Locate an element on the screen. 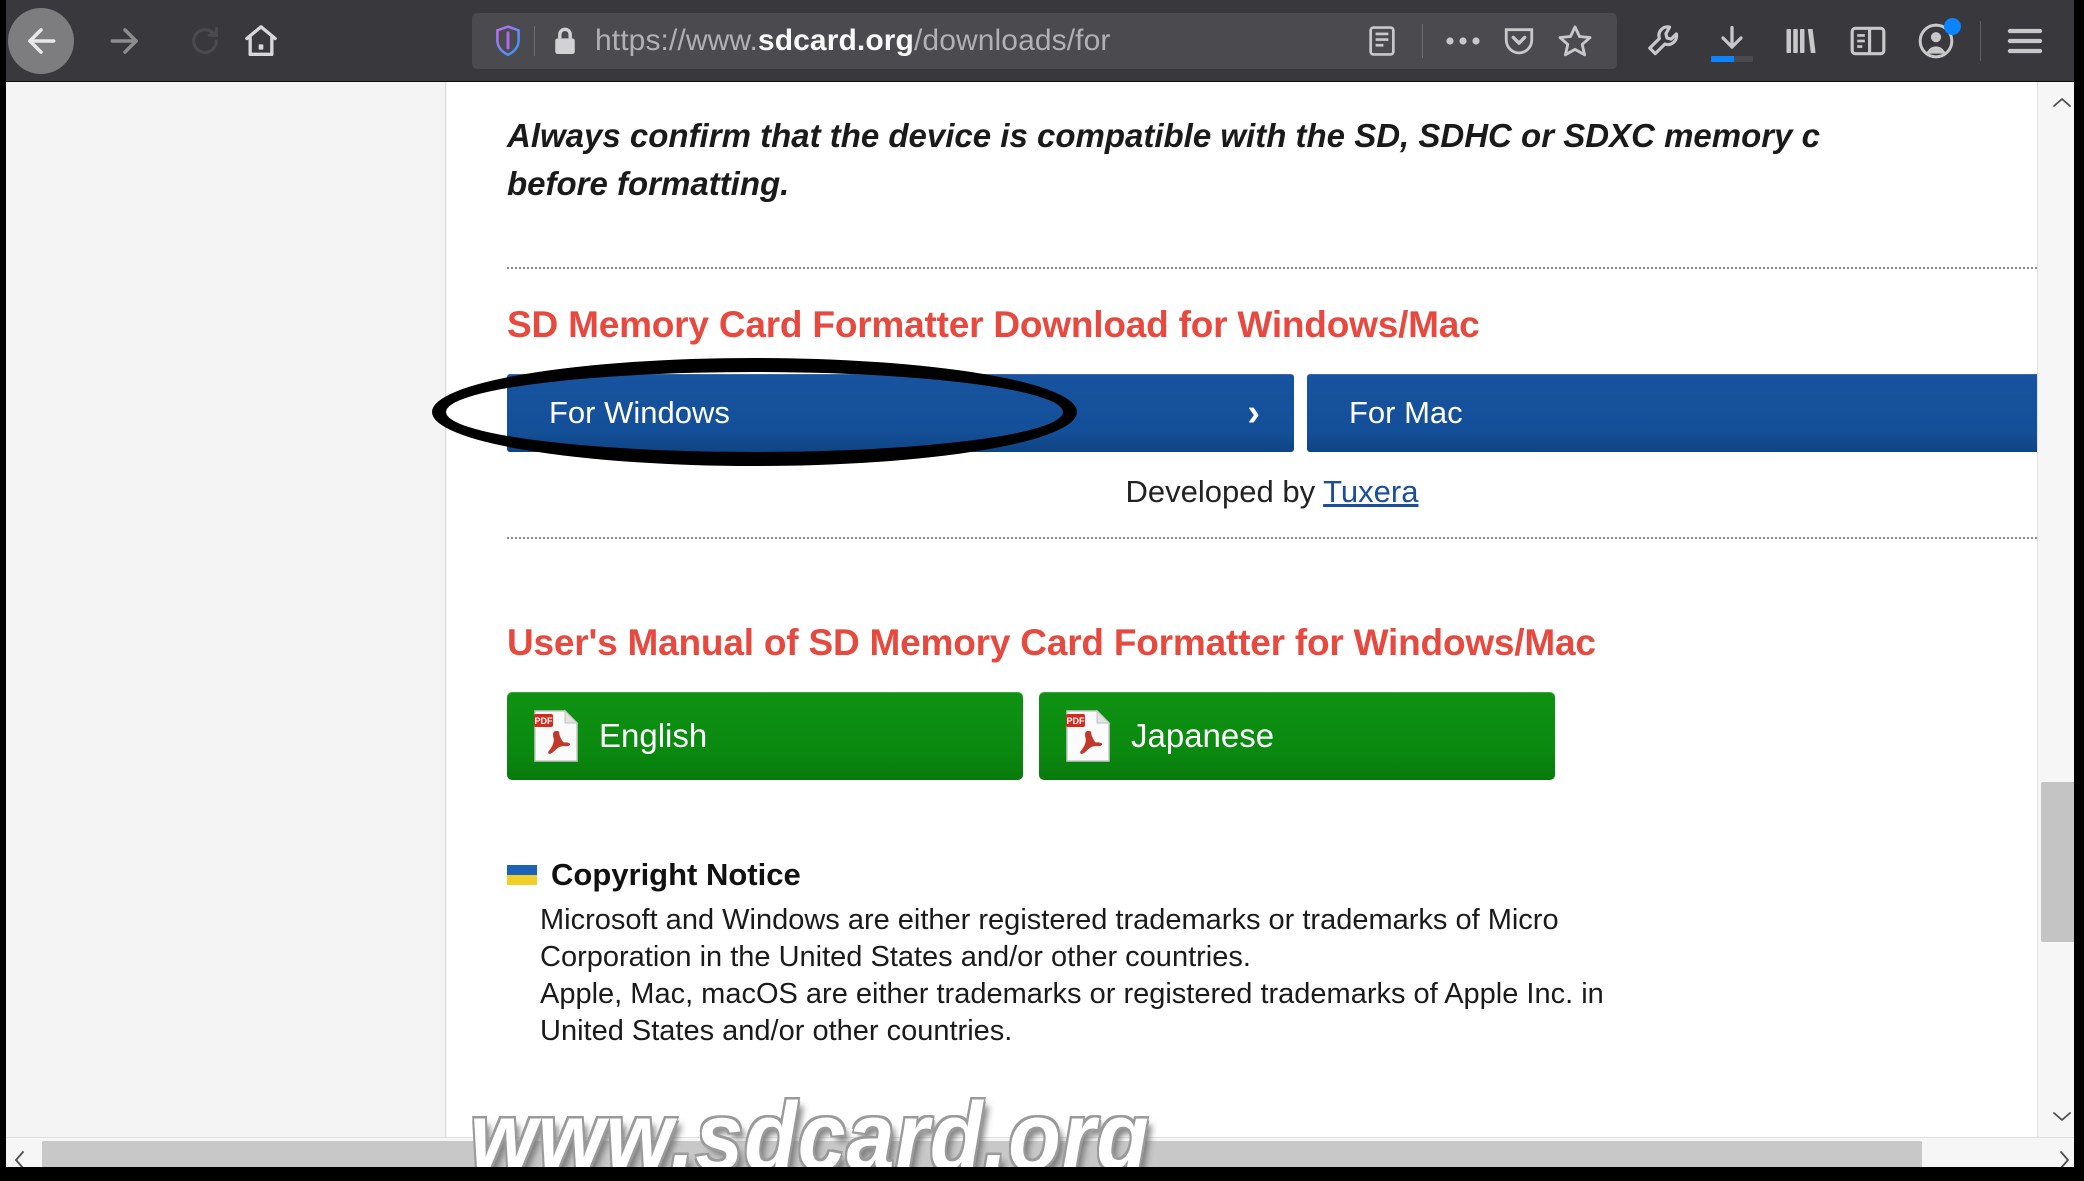 The height and width of the screenshot is (1181, 2084). urlbar-divider is located at coordinates (534, 41).